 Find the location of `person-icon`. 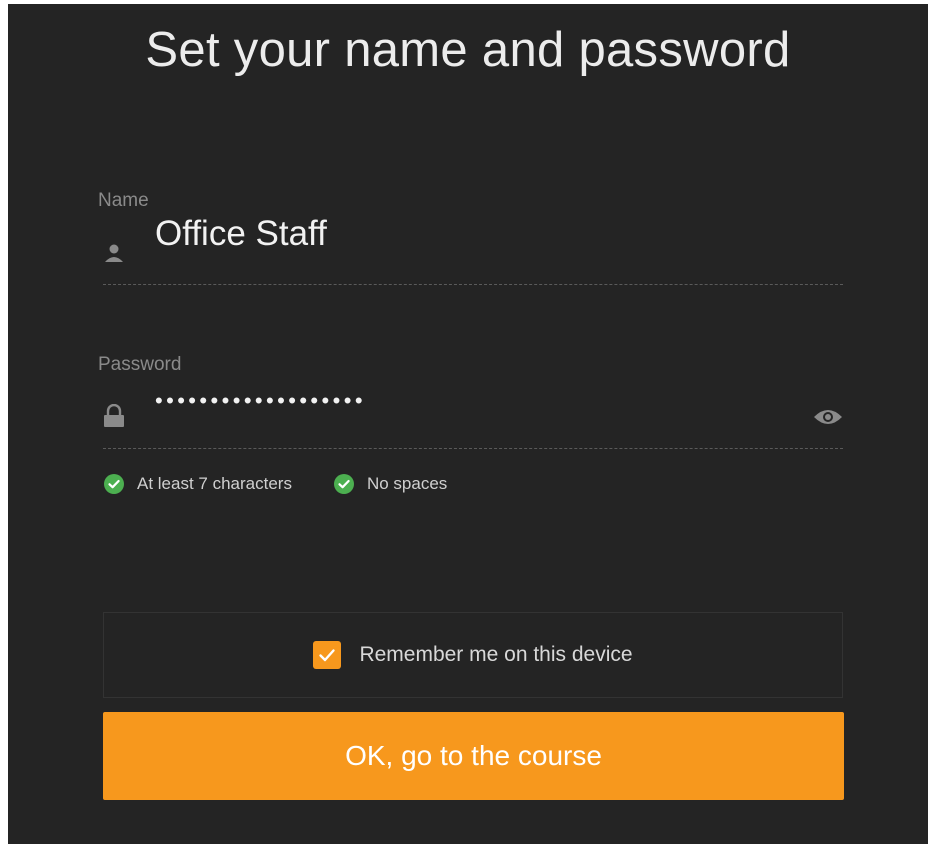

person-icon is located at coordinates (114, 253).